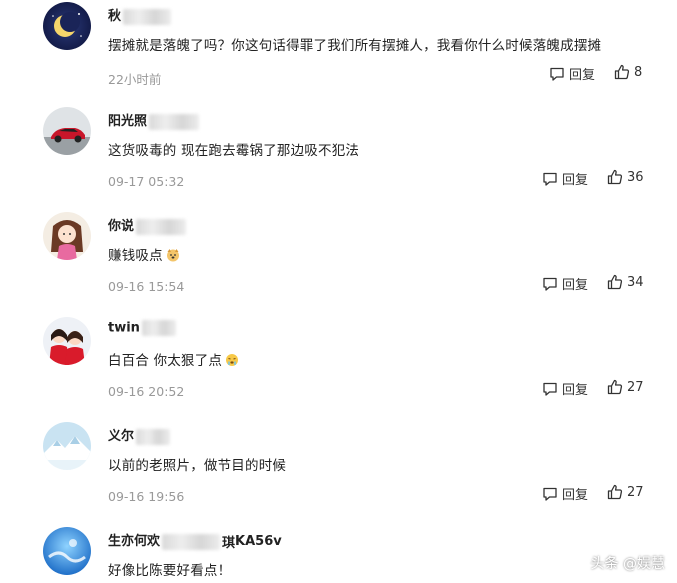  I want to click on comment-item: 生亦何欢 琪KA56v 好像比陈要好看点！, so click(338, 555).